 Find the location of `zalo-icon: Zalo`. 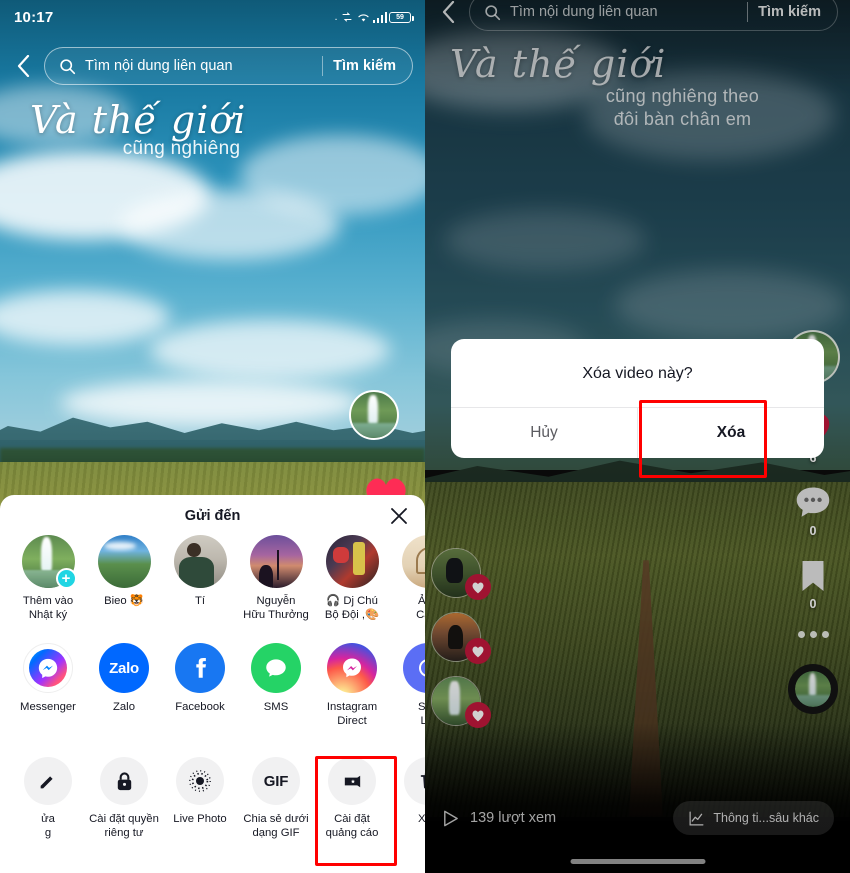

zalo-icon: Zalo is located at coordinates (124, 668).